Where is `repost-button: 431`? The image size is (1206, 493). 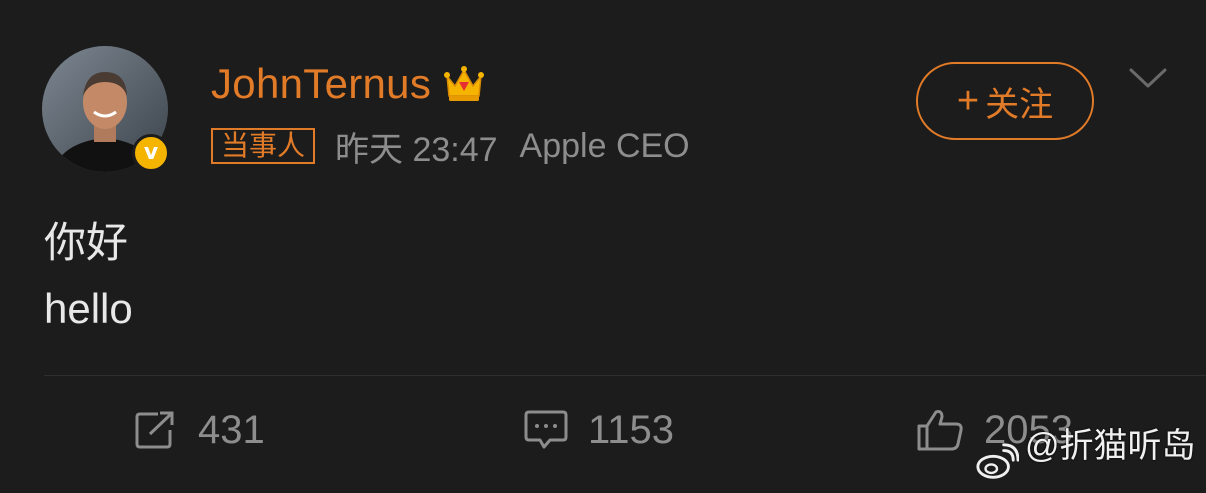 repost-button: 431 is located at coordinates (199, 430).